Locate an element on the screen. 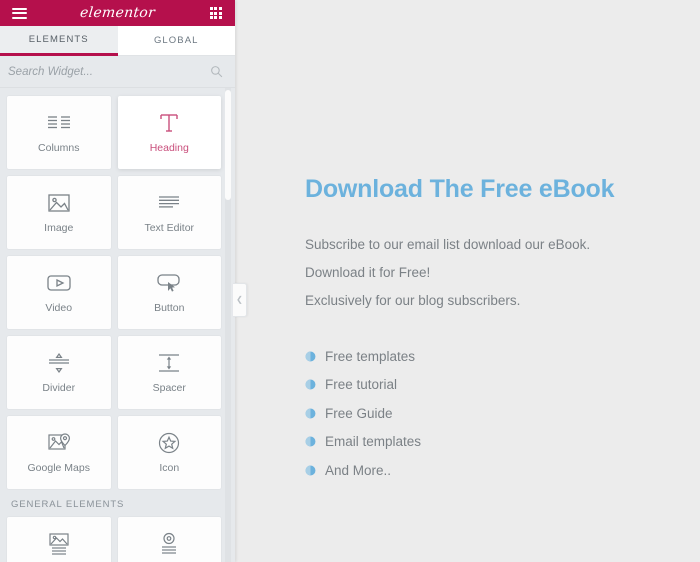 This screenshot has height=562, width=700. tab-elements: ELEMENTS is located at coordinates (59, 41).